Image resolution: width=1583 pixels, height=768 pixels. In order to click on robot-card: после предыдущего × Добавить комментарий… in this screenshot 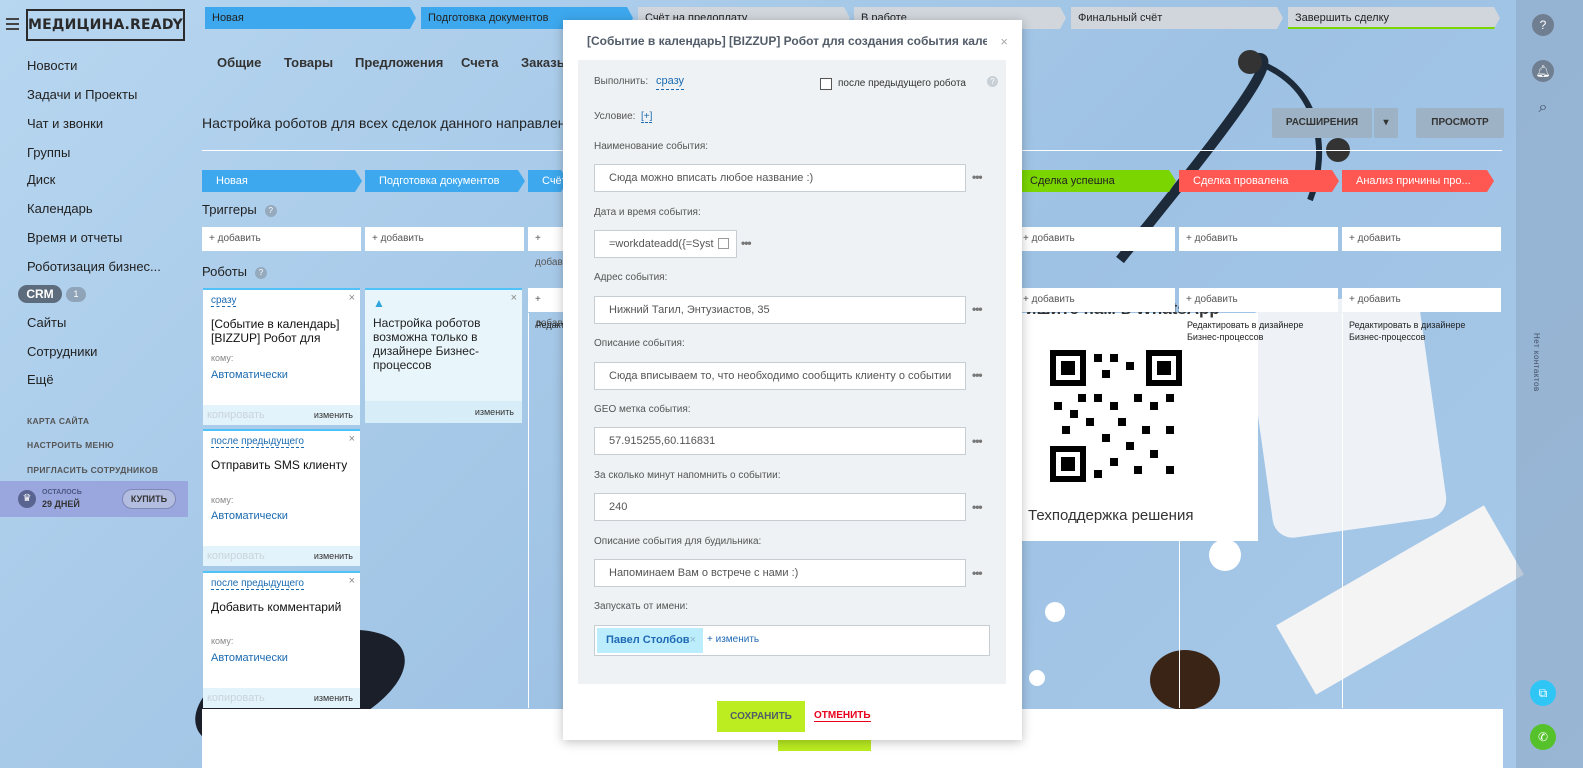, I will do `click(281, 639)`.